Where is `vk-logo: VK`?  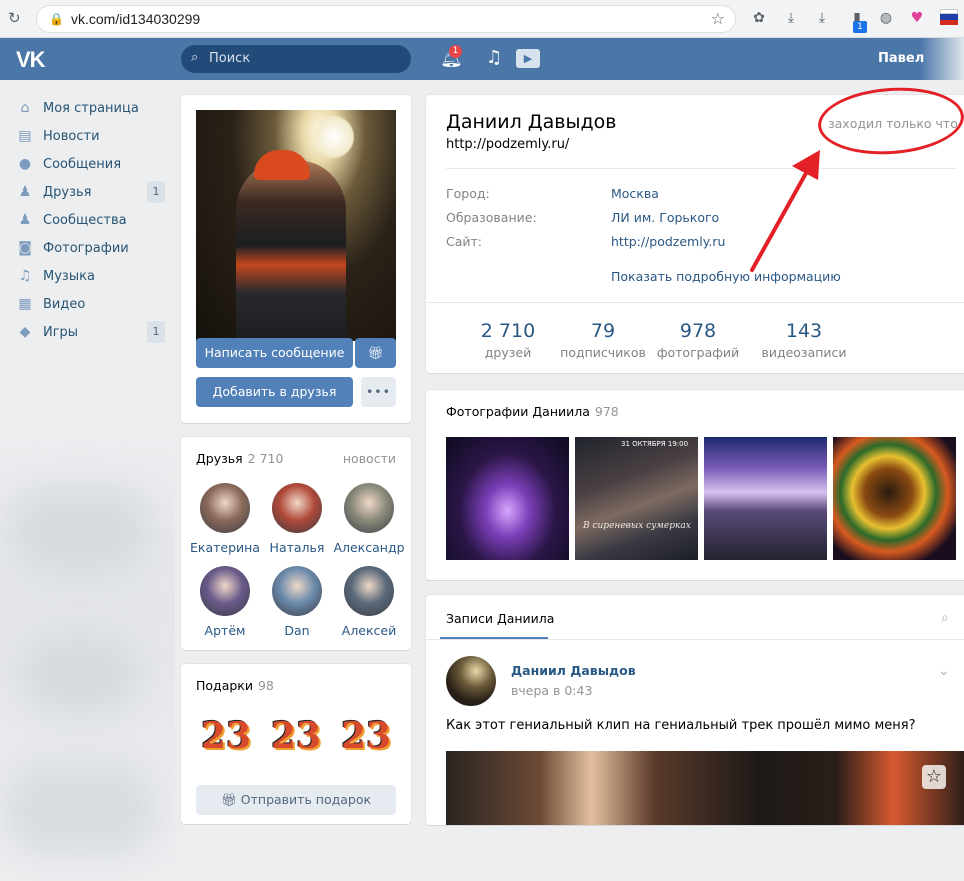
vk-logo: VK is located at coordinates (30, 60).